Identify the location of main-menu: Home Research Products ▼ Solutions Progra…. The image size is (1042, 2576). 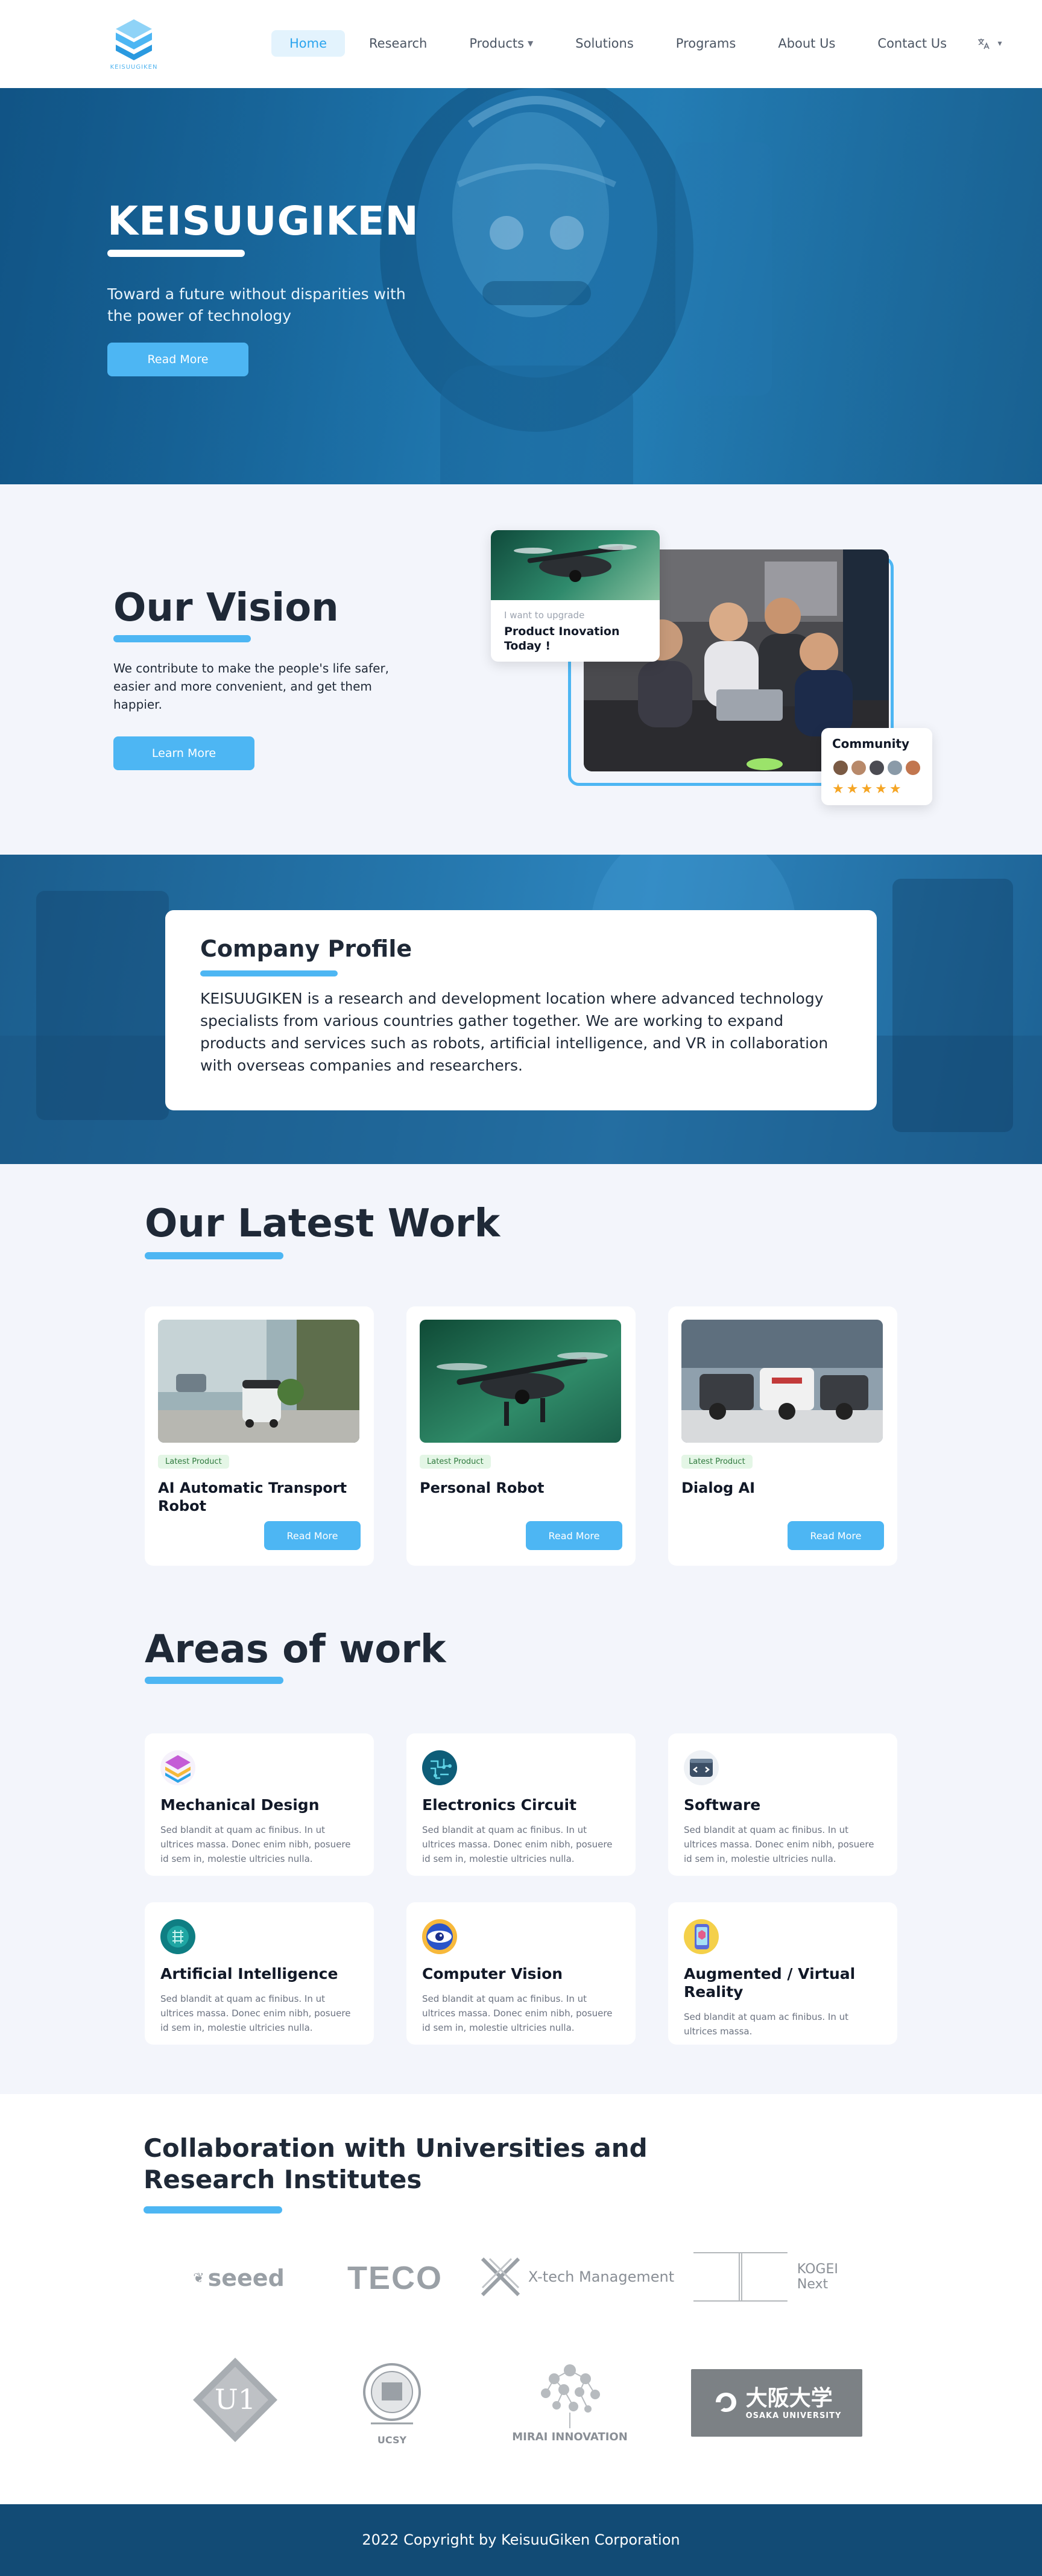
(634, 43).